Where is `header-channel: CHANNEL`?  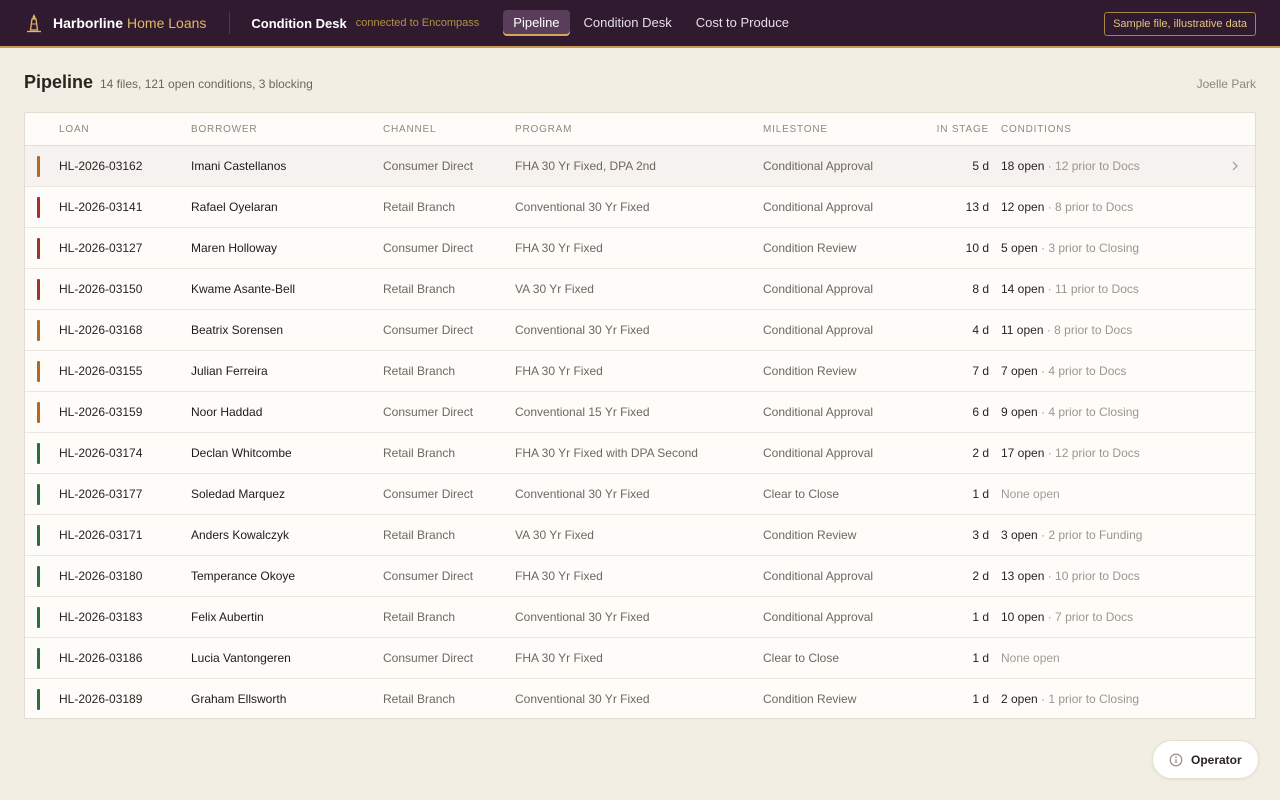 header-channel: CHANNEL is located at coordinates (409, 129).